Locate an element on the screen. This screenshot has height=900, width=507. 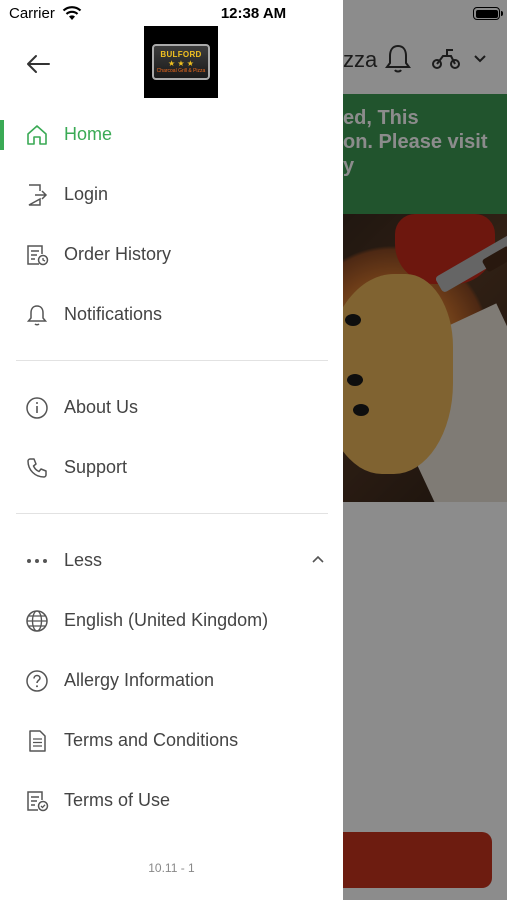
phone-icon is located at coordinates (37, 468).